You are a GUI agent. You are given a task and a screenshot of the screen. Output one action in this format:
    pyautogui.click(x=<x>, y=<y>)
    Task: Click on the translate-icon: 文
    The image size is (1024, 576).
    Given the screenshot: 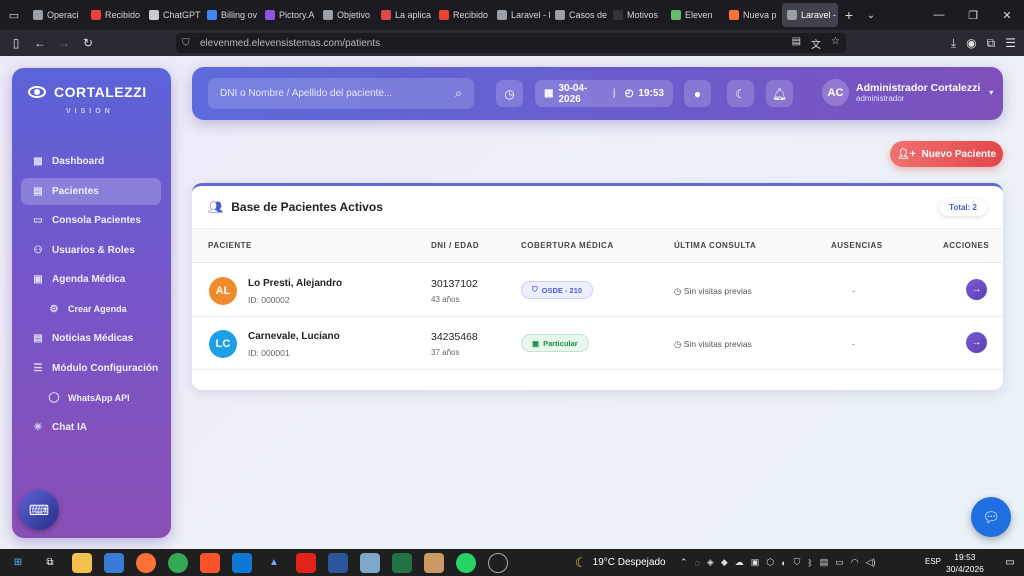 What is the action you would take?
    pyautogui.click(x=816, y=43)
    